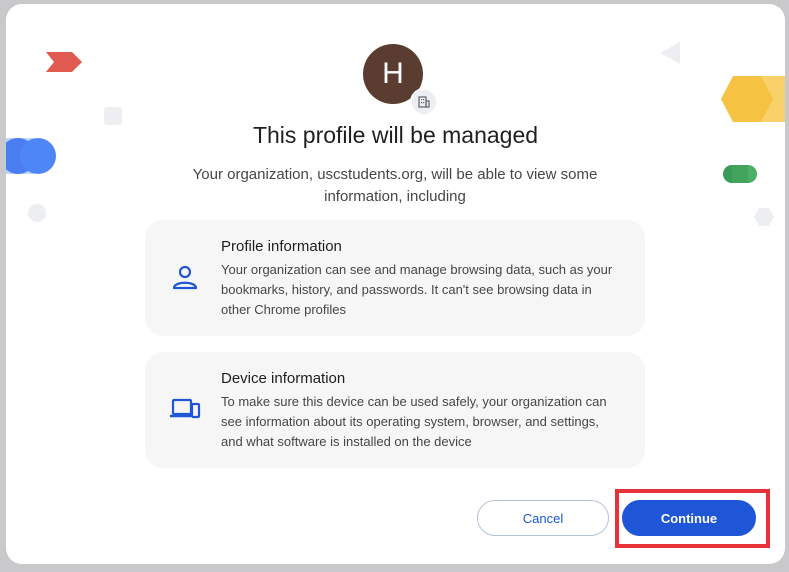 This screenshot has width=789, height=572. Describe the element at coordinates (185, 277) in the screenshot. I see `person-icon` at that location.